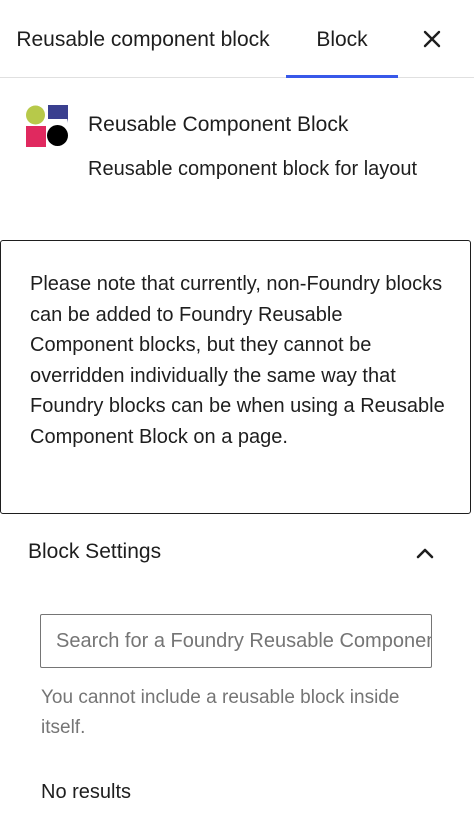 This screenshot has height=828, width=474. What do you see at coordinates (237, 552) in the screenshot?
I see `block-settings-toggle: Block Settings` at bounding box center [237, 552].